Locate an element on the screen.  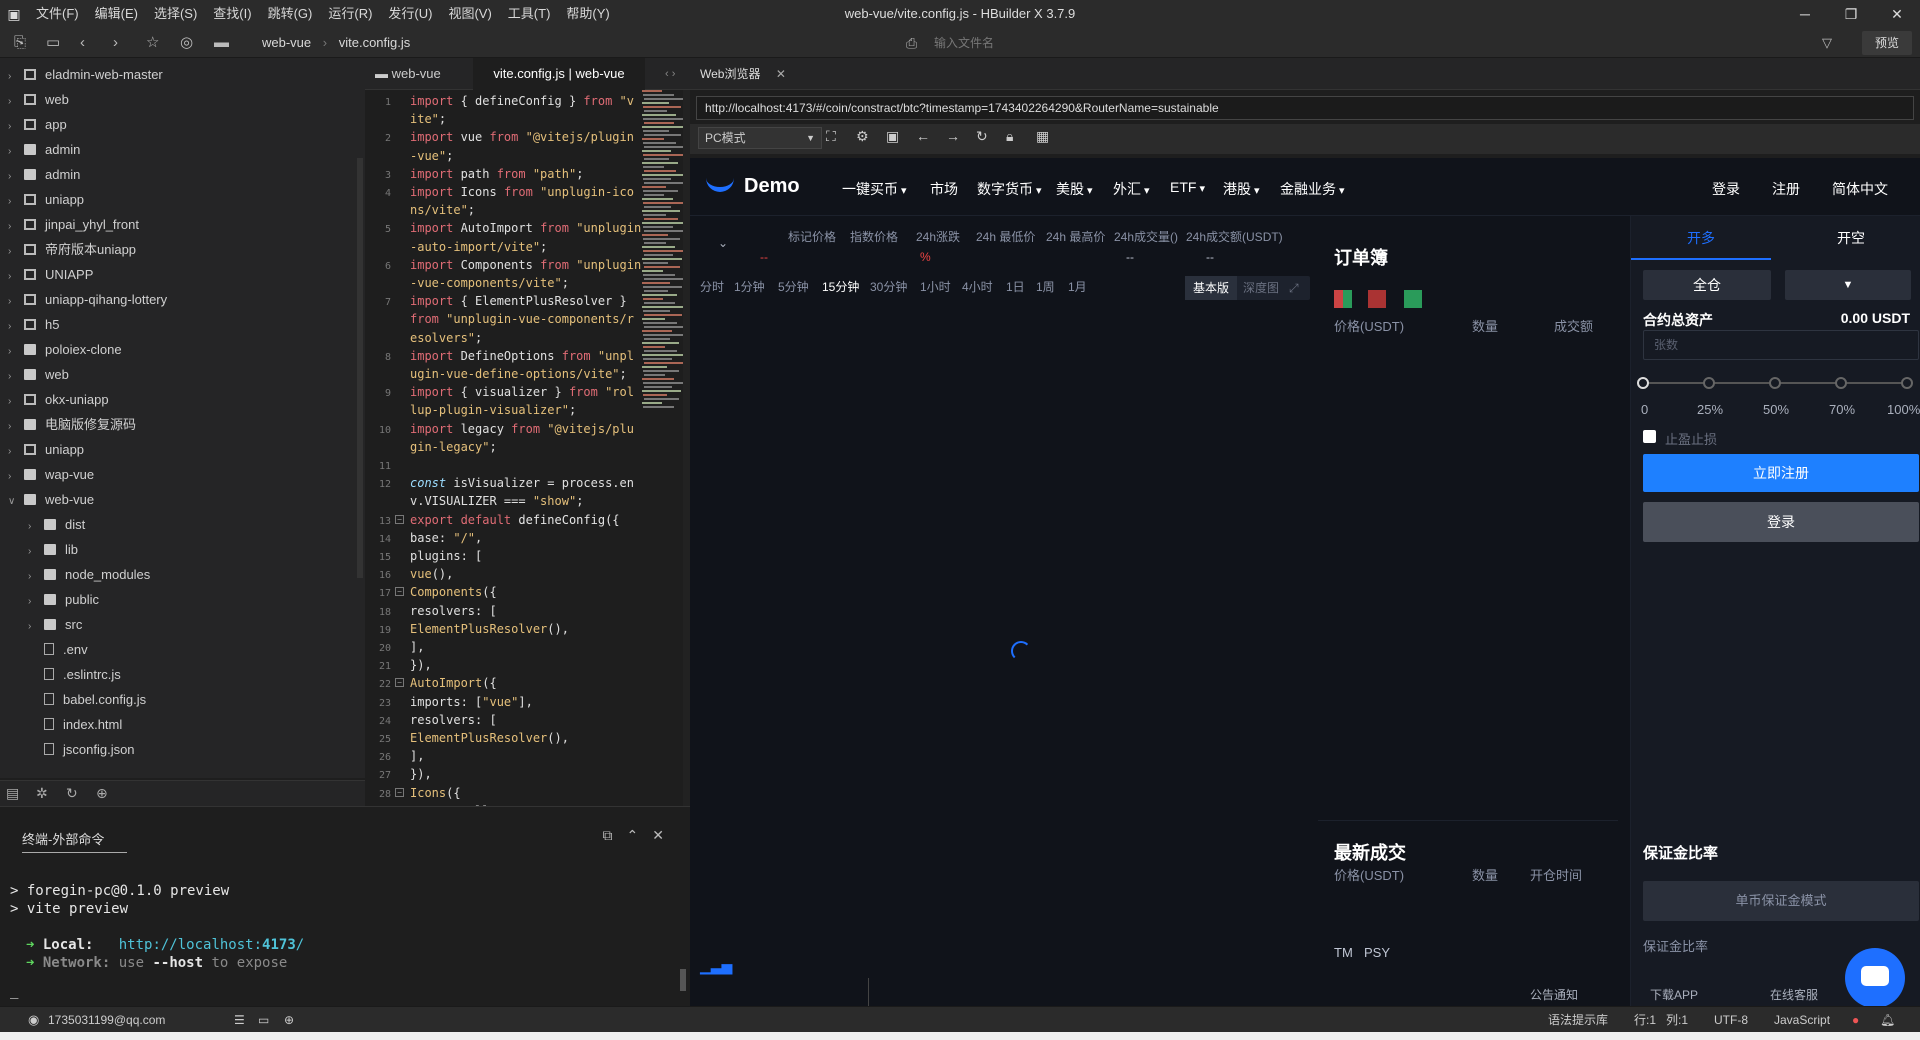
file-search-input: ⎙ 输入文件名 is located at coordinates (1210, 43).